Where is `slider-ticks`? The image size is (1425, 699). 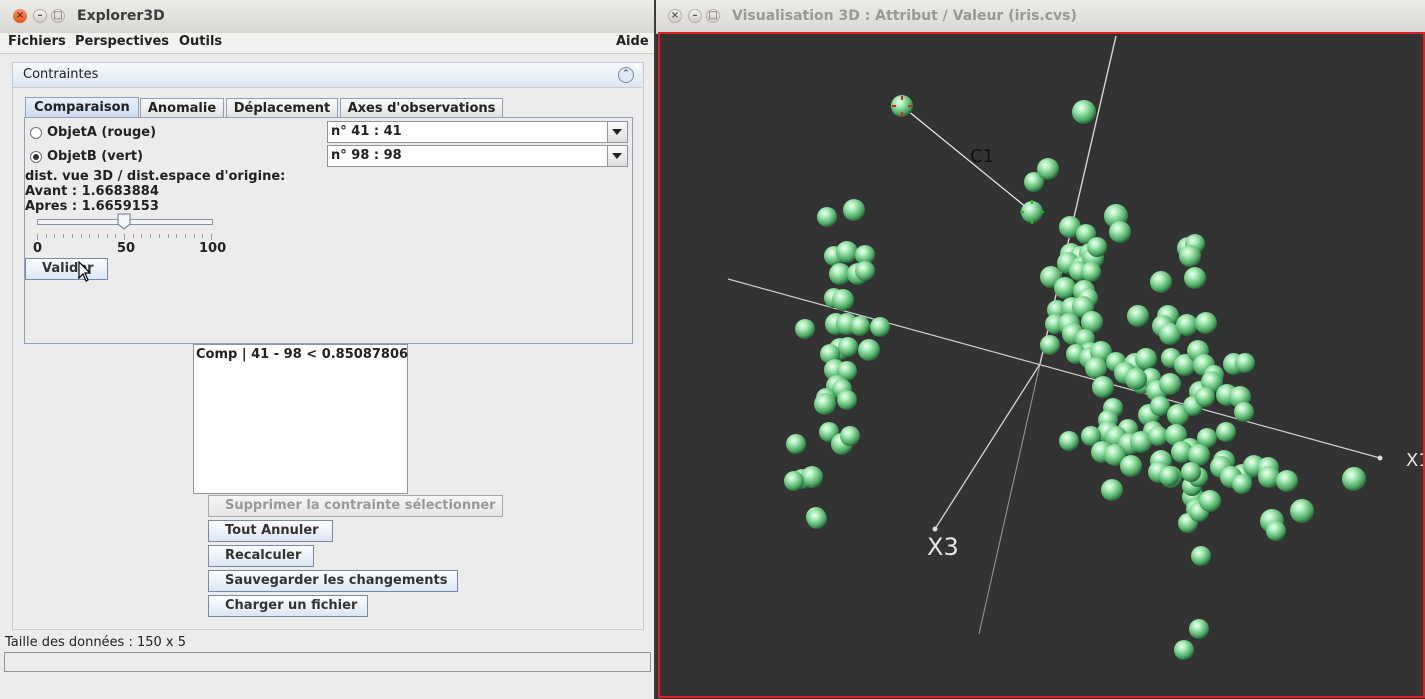
slider-ticks is located at coordinates (124, 237).